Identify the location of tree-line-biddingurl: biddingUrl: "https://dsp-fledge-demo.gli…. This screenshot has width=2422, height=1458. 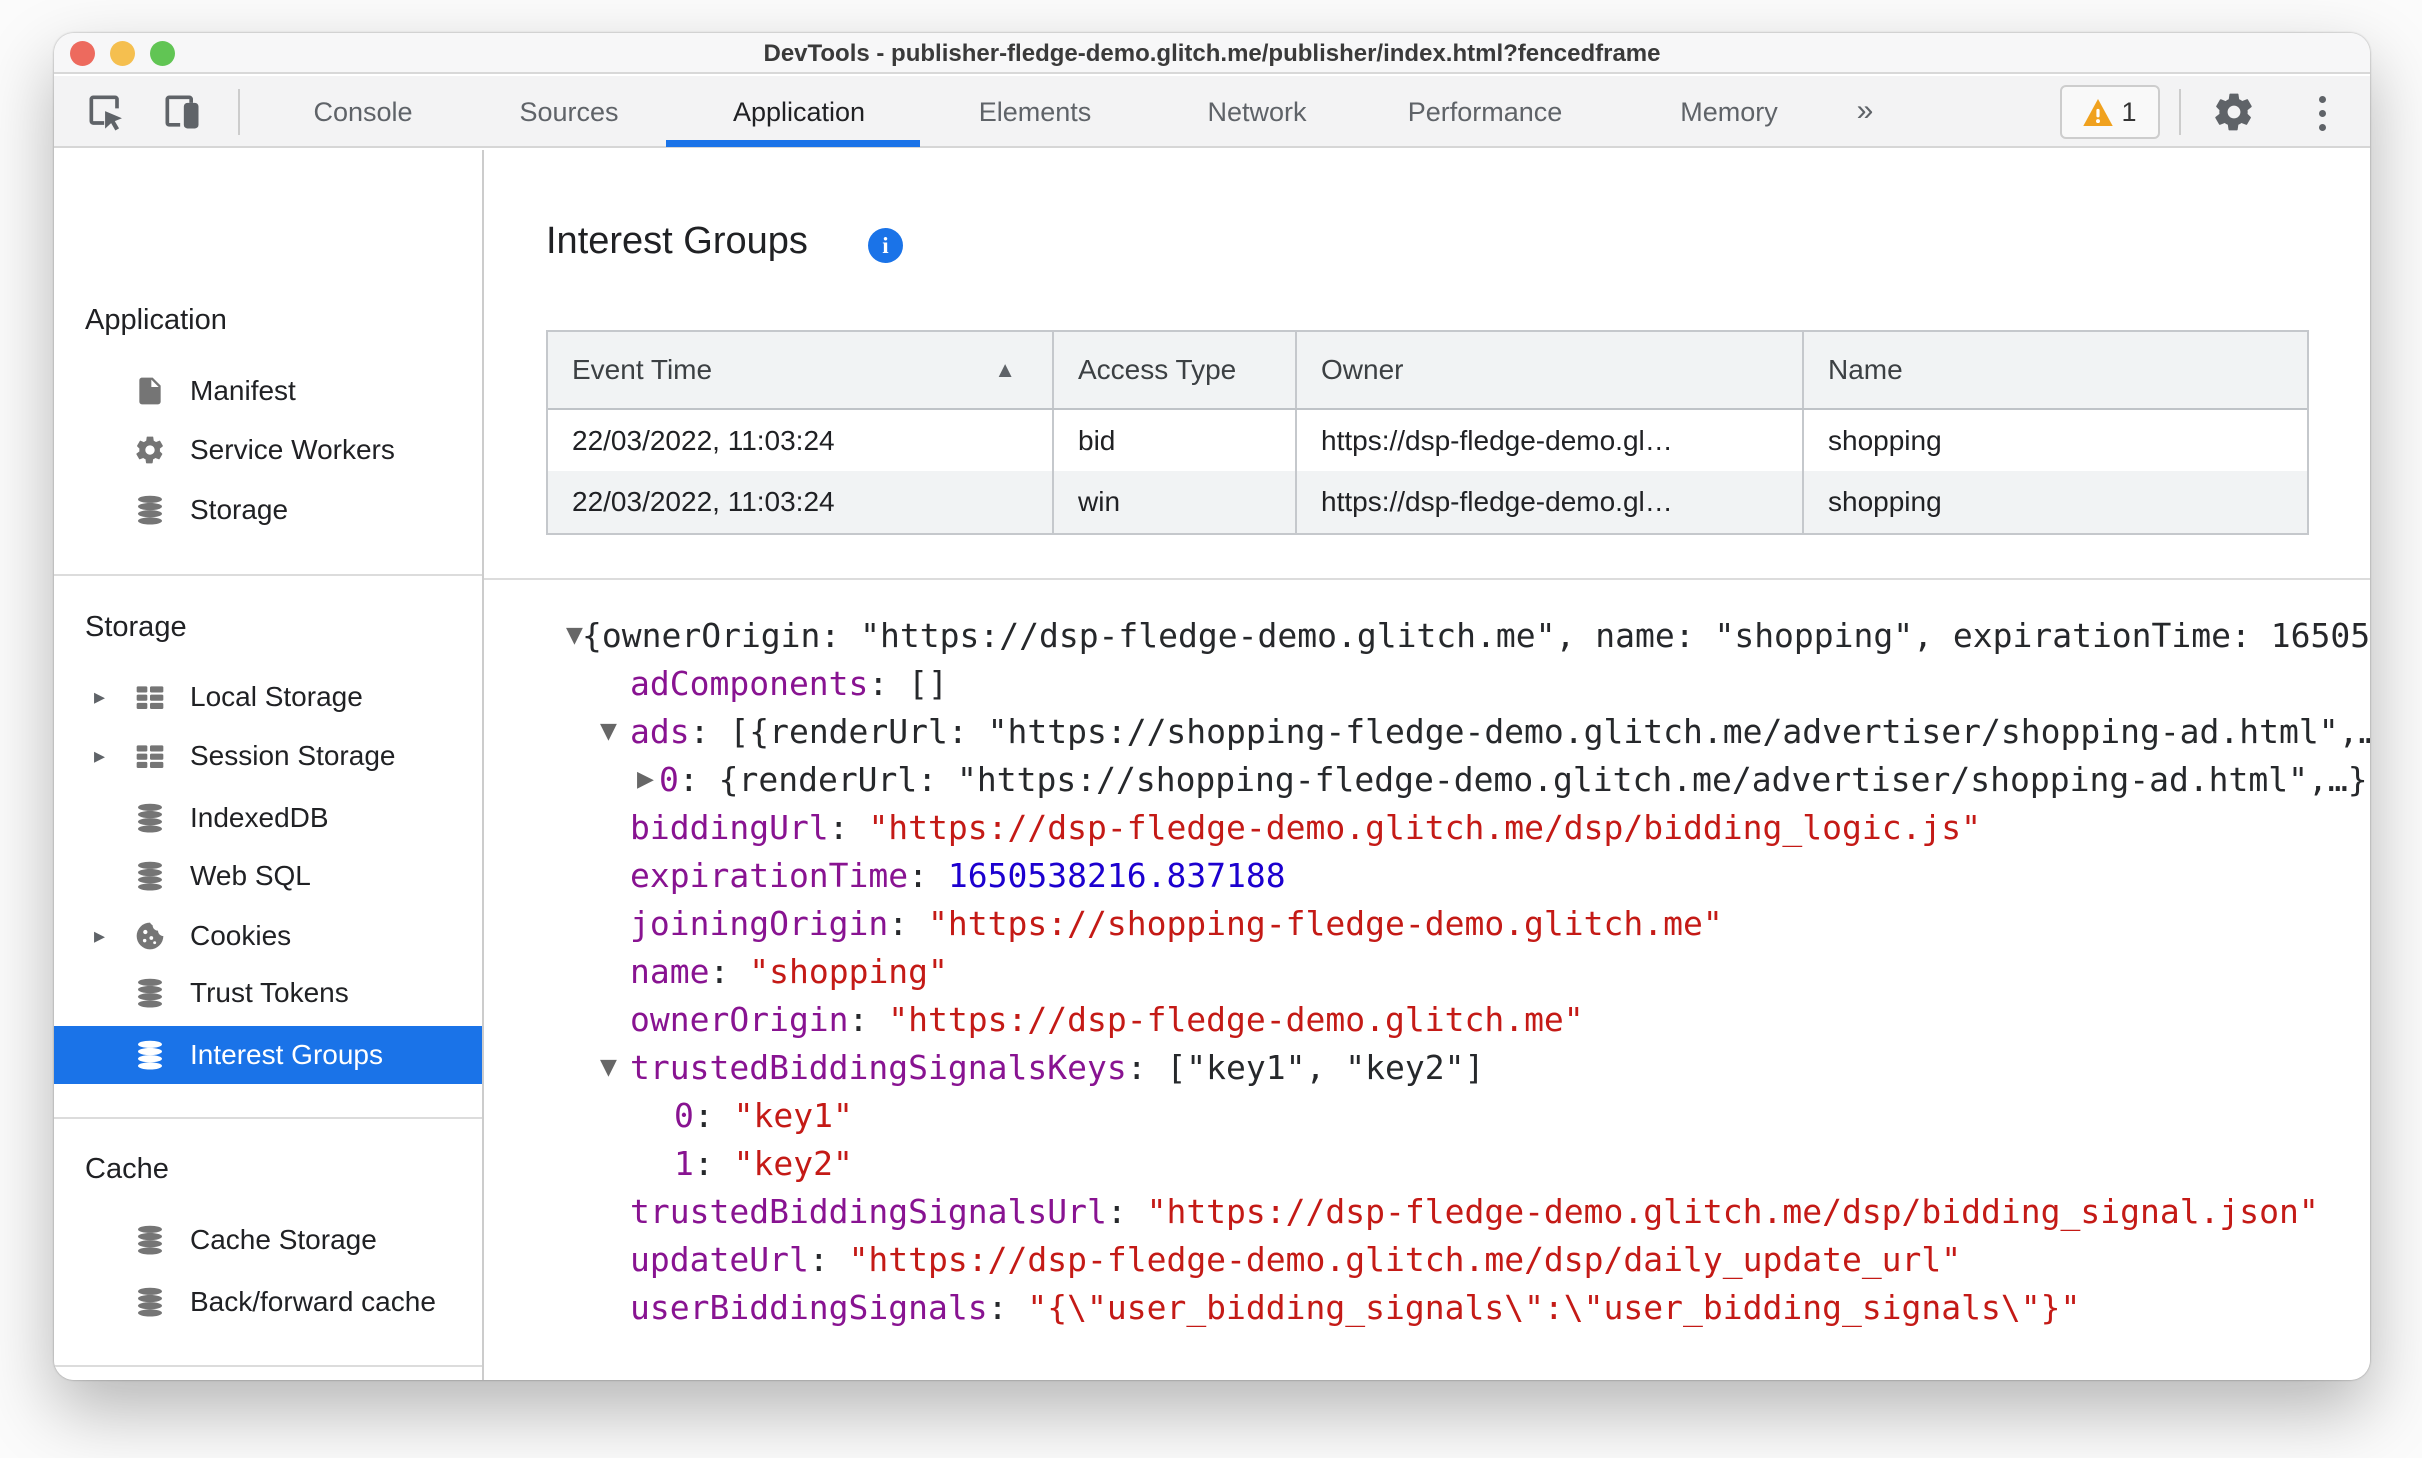
(1427, 828).